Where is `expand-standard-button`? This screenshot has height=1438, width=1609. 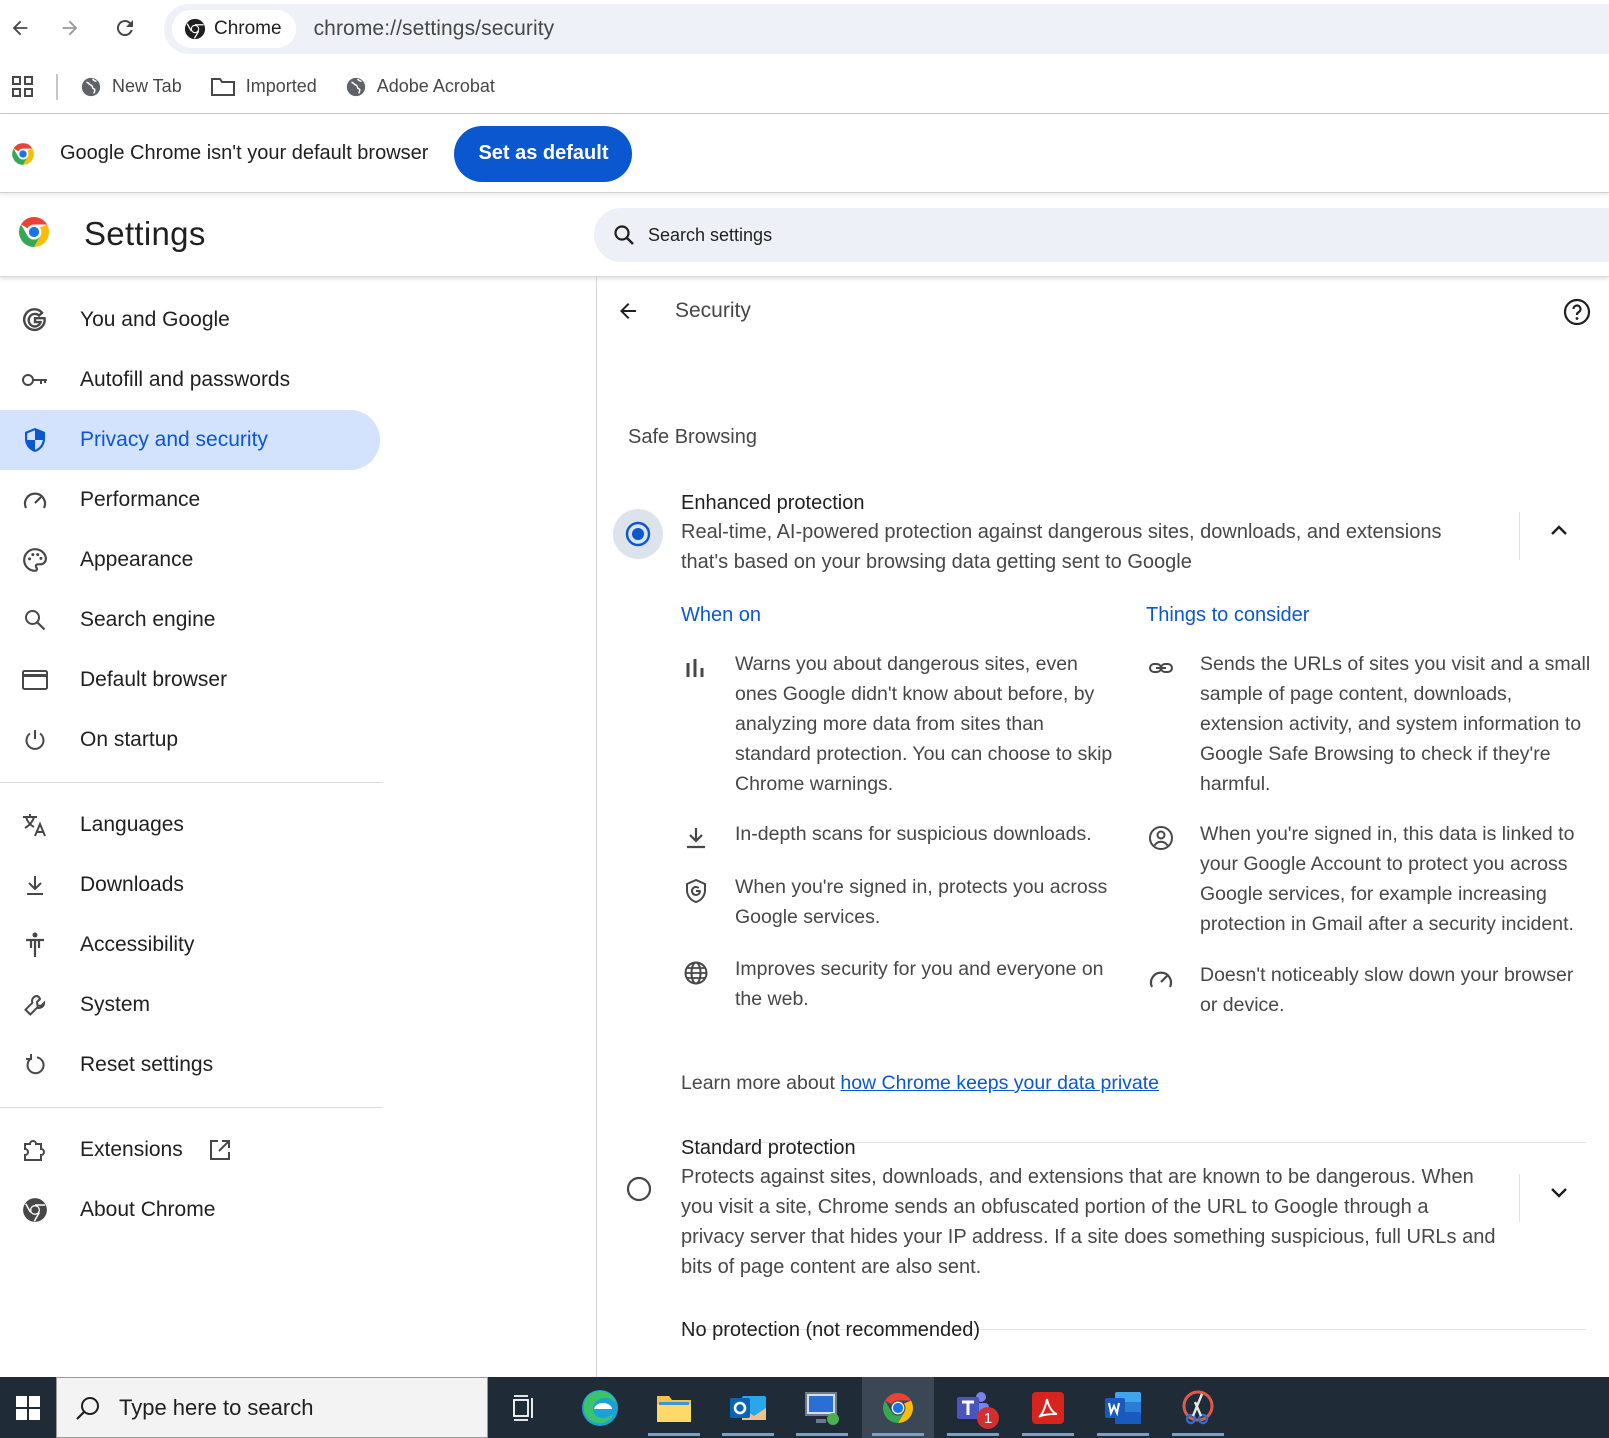
expand-standard-button is located at coordinates (1559, 1192).